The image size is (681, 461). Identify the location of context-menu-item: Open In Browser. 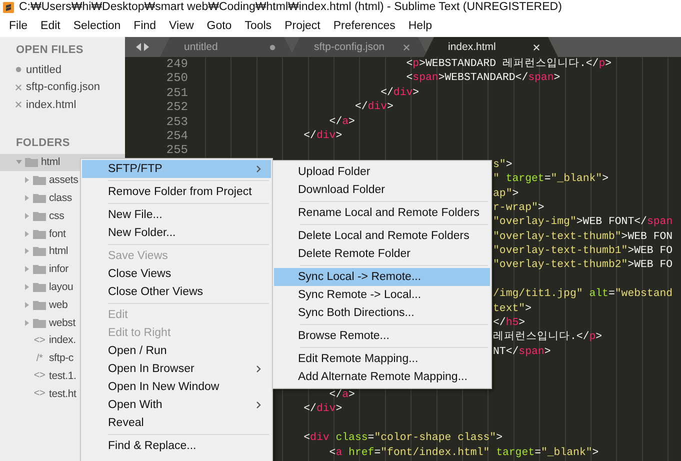
(176, 369).